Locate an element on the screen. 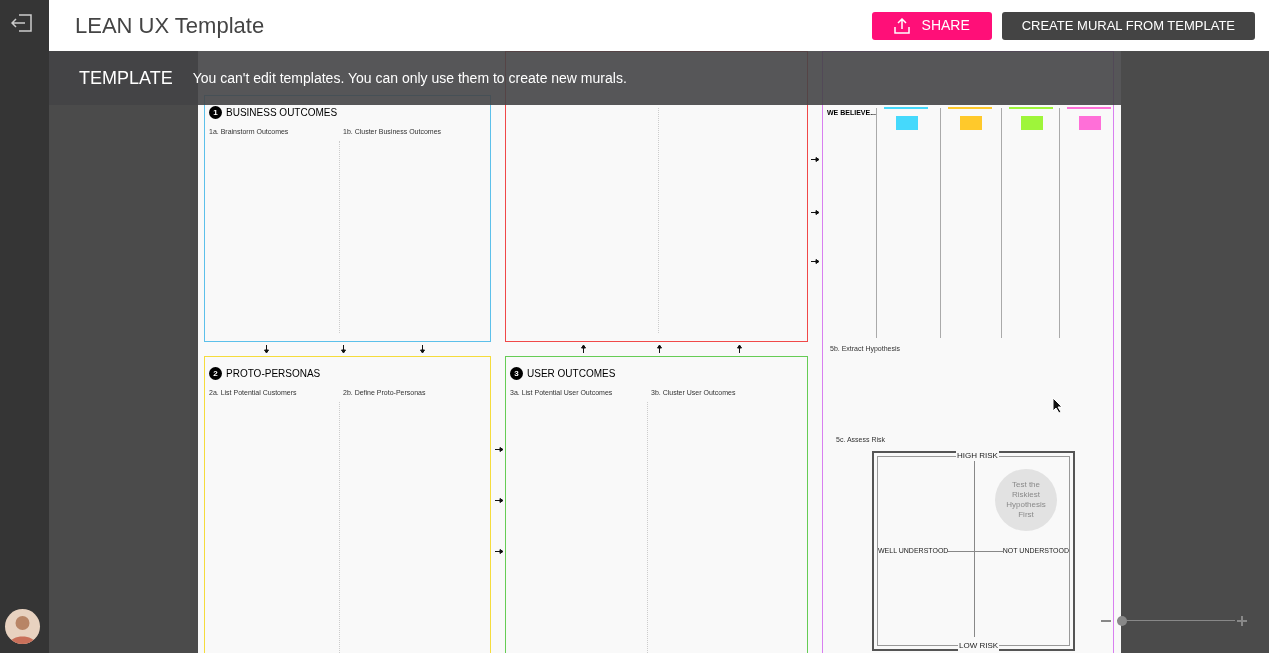  priority-badge: Test the Riskiest Hypothesis First is located at coordinates (1026, 500).